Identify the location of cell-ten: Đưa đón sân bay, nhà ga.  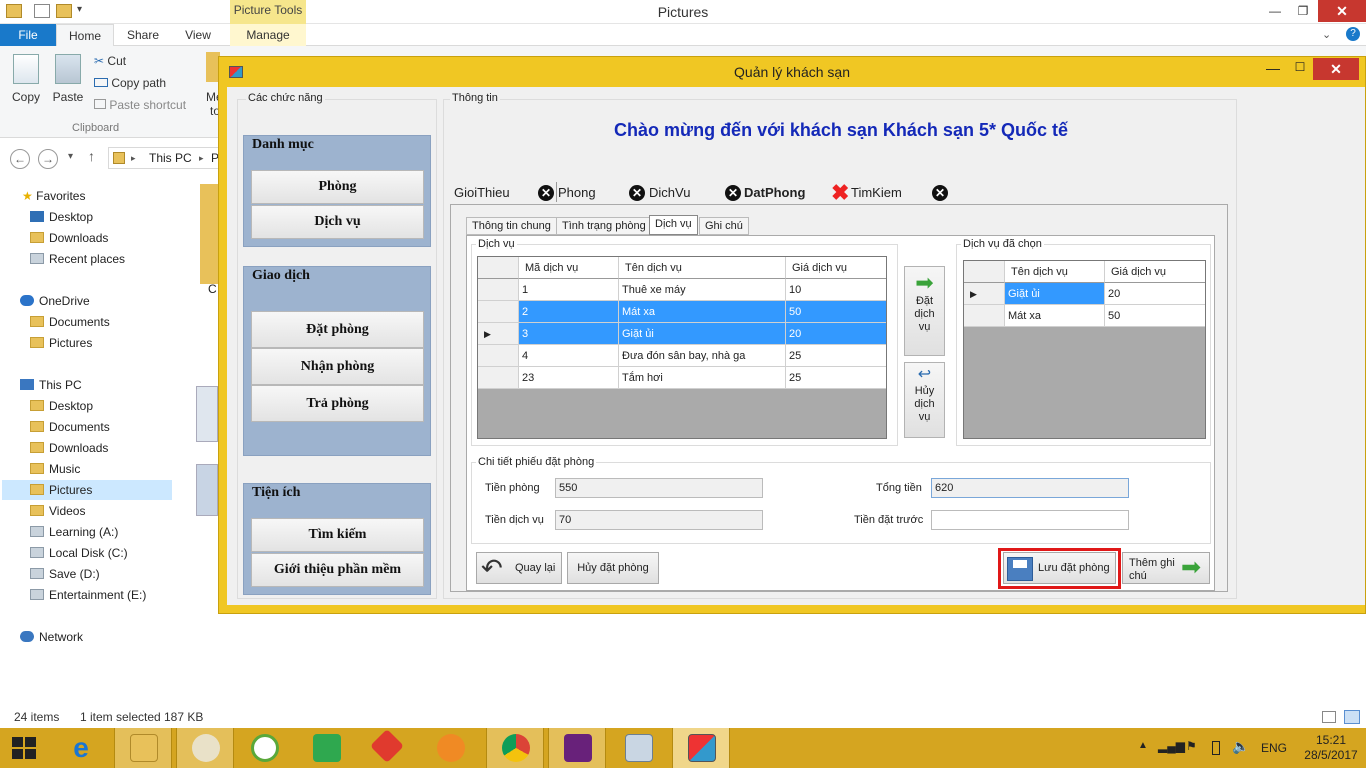
(702, 356).